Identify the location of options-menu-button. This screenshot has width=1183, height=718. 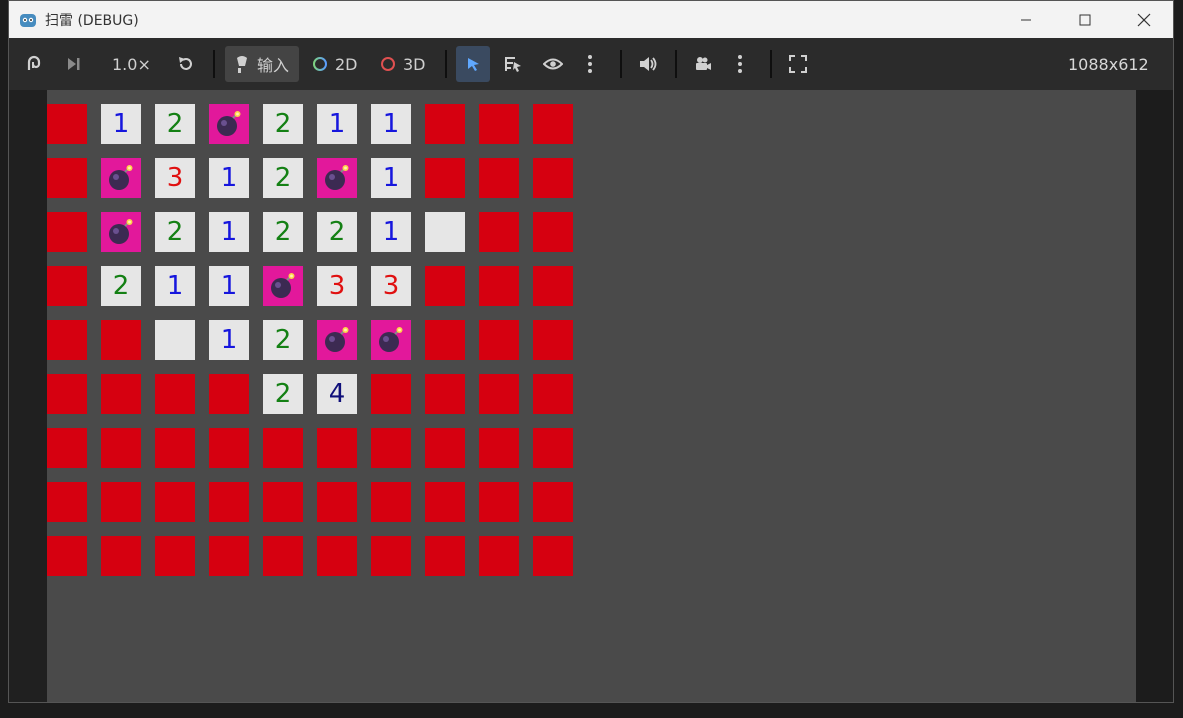
(590, 64).